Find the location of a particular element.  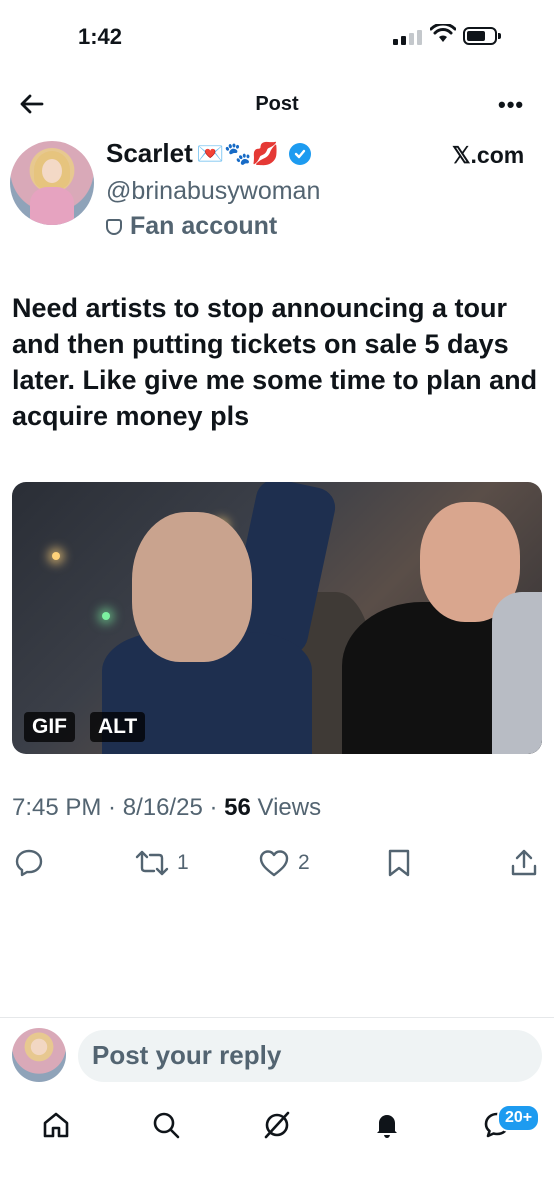

post-date: 8/16/25 is located at coordinates (162, 807).